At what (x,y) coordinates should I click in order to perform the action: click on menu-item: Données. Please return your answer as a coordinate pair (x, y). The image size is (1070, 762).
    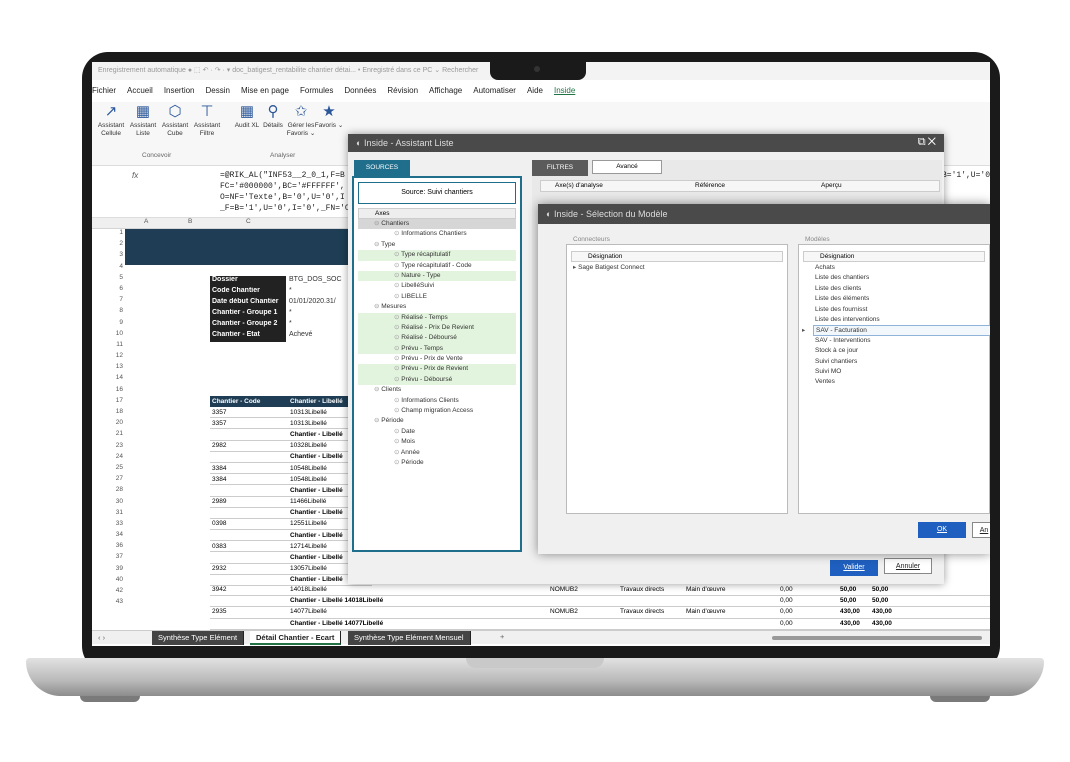
    Looking at the image, I should click on (360, 90).